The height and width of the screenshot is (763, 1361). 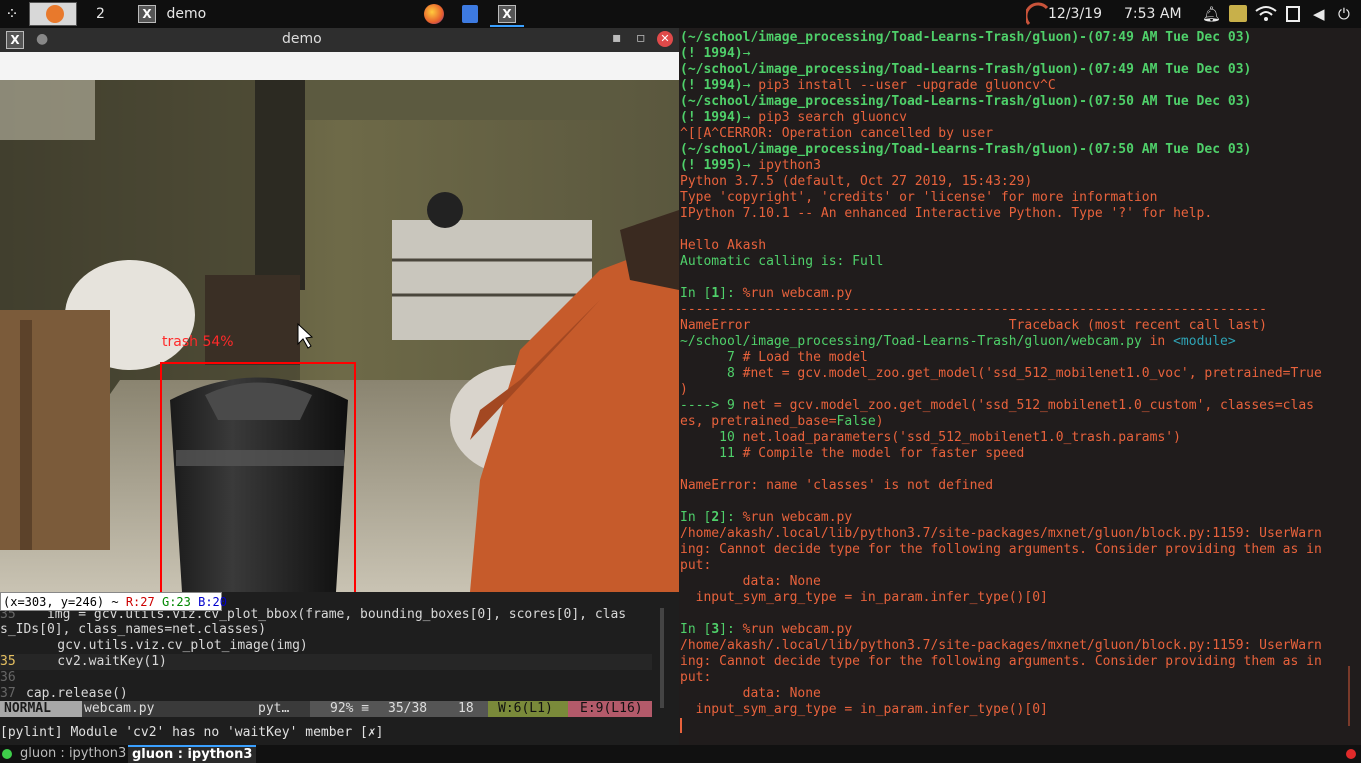 What do you see at coordinates (1293, 14) in the screenshot?
I see `clipboard-icon` at bounding box center [1293, 14].